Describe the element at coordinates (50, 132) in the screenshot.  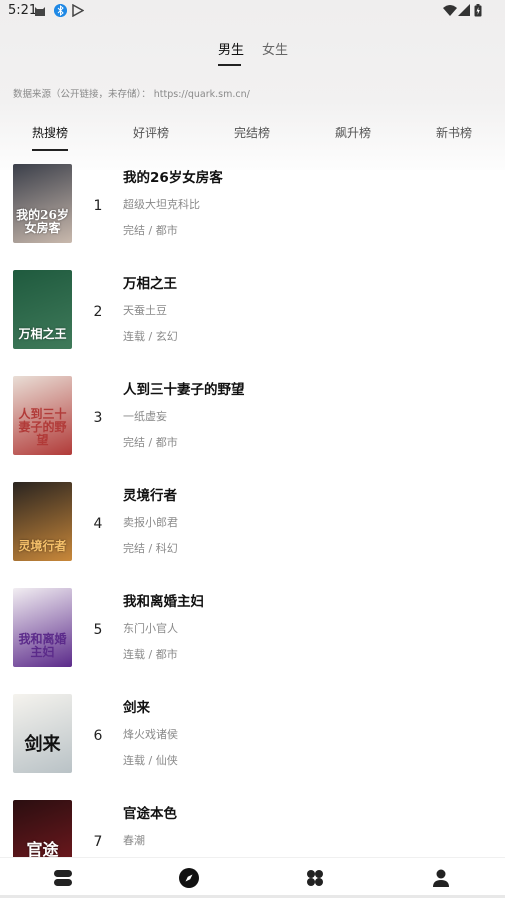
I see `tab-hot-search: 热搜榜` at that location.